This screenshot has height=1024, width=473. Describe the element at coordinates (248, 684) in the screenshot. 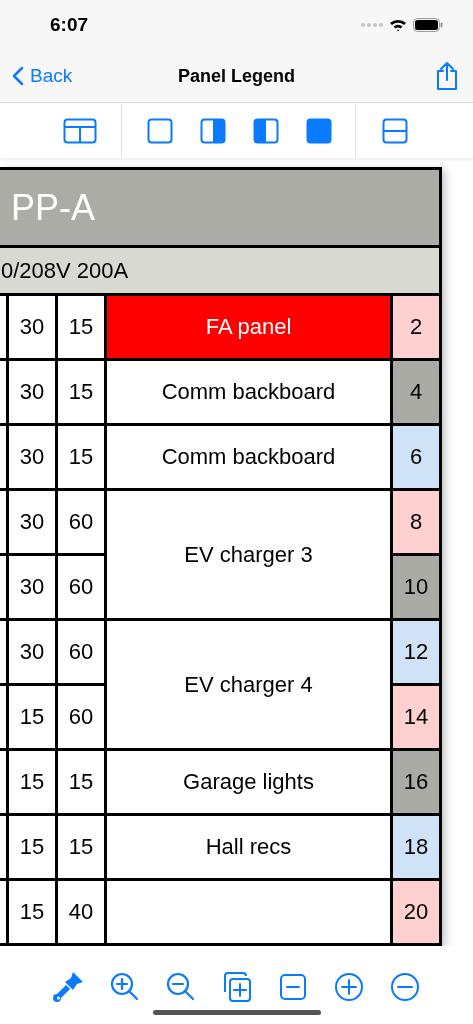

I see `load-cell: EV charger 4` at that location.